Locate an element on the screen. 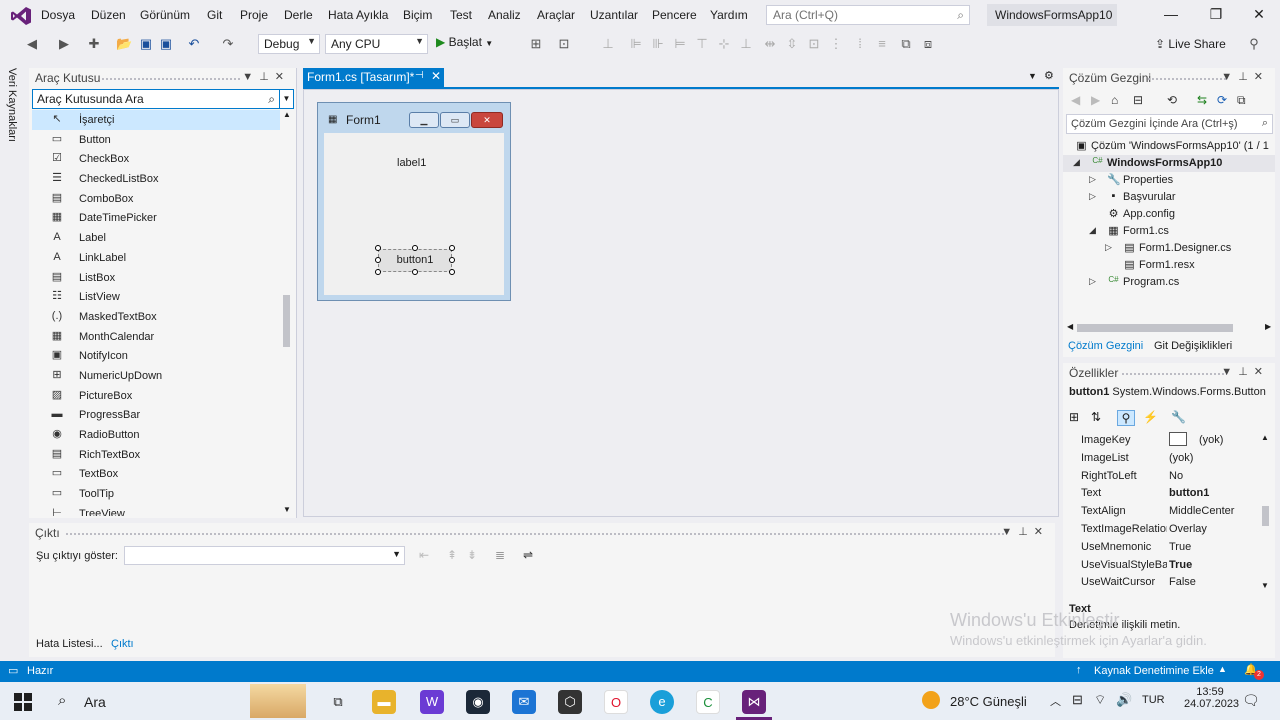 This screenshot has height=720, width=1280. opera-icon: O is located at coordinates (616, 702).